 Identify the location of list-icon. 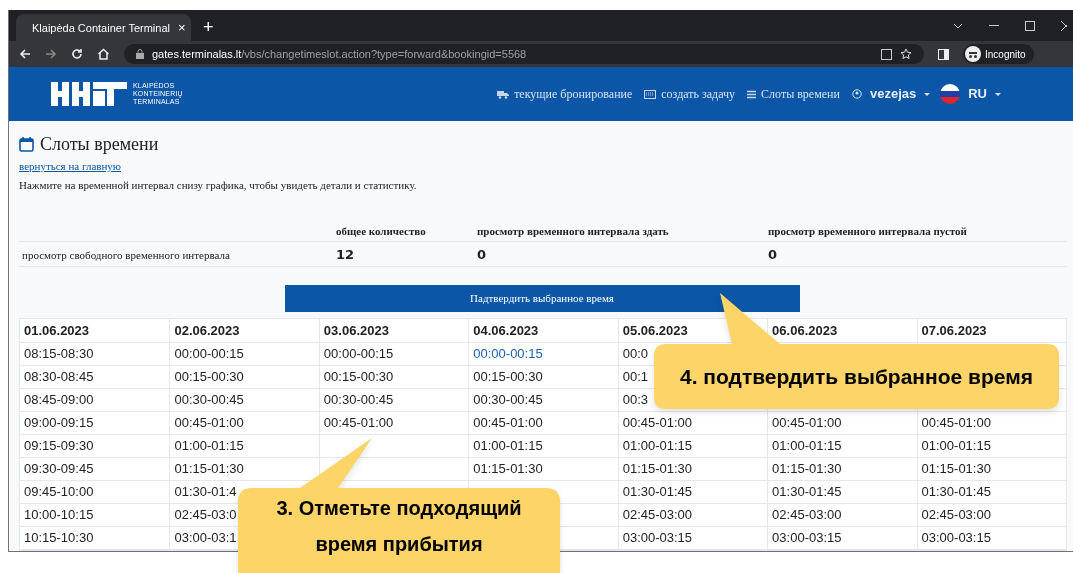
(752, 94).